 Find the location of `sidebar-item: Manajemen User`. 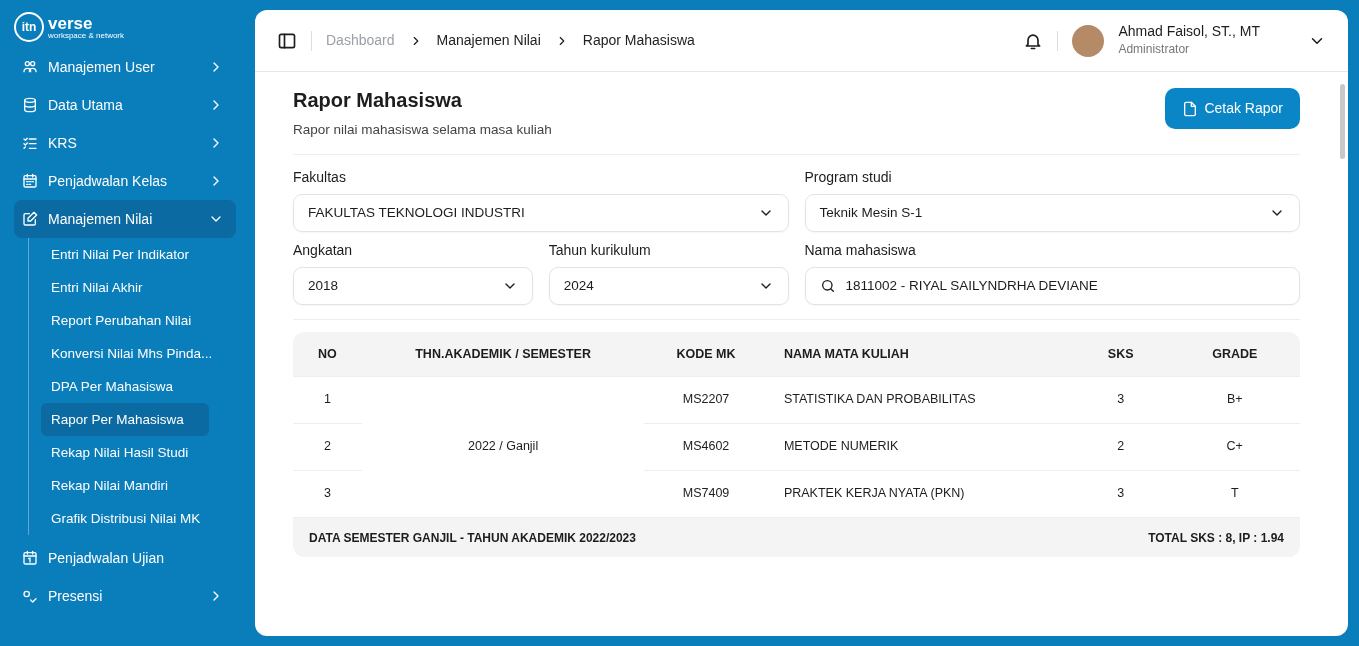

sidebar-item: Manajemen User is located at coordinates (125, 67).